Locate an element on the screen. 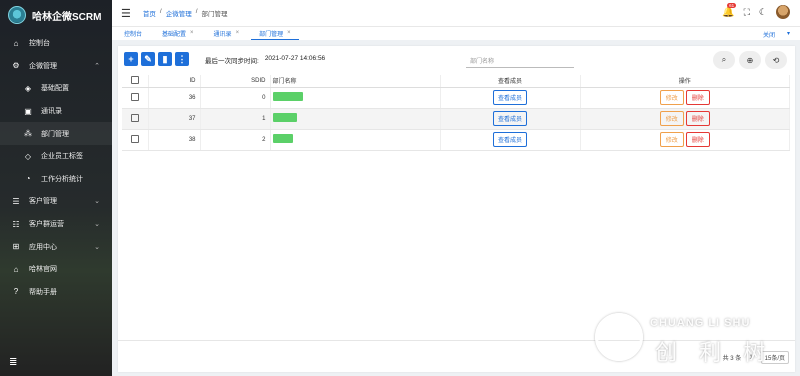 Image resolution: width=800 pixels, height=376 pixels. reset-search-icon: ⟲ is located at coordinates (776, 60).